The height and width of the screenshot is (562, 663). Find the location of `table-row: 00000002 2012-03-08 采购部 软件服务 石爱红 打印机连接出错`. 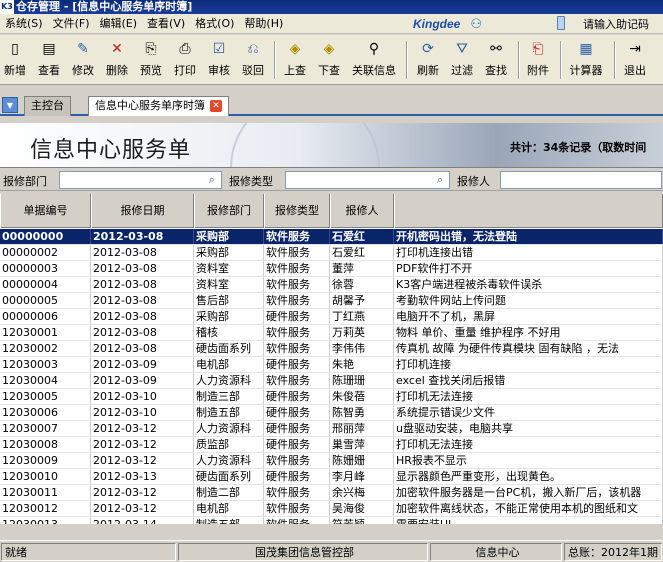

table-row: 00000002 2012-03-08 采购部 软件服务 石爱红 打印机连接出错 is located at coordinates (331, 253).